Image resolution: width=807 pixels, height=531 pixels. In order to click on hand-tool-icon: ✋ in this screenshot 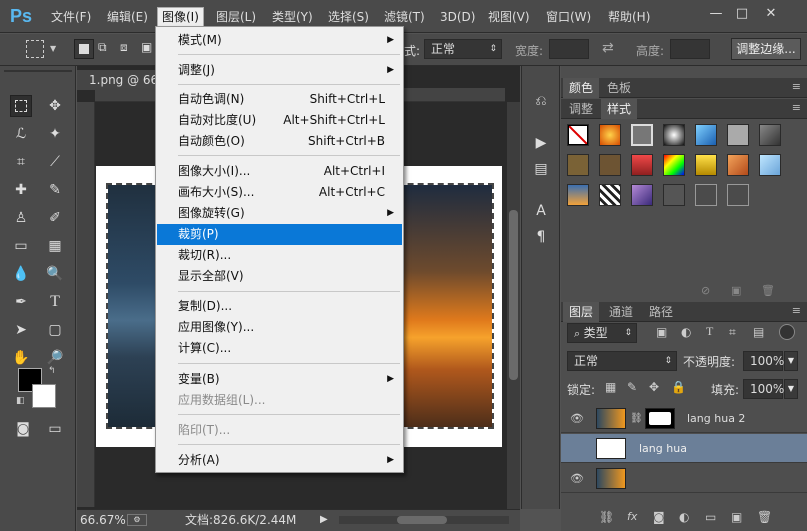, I will do `click(21, 358)`.